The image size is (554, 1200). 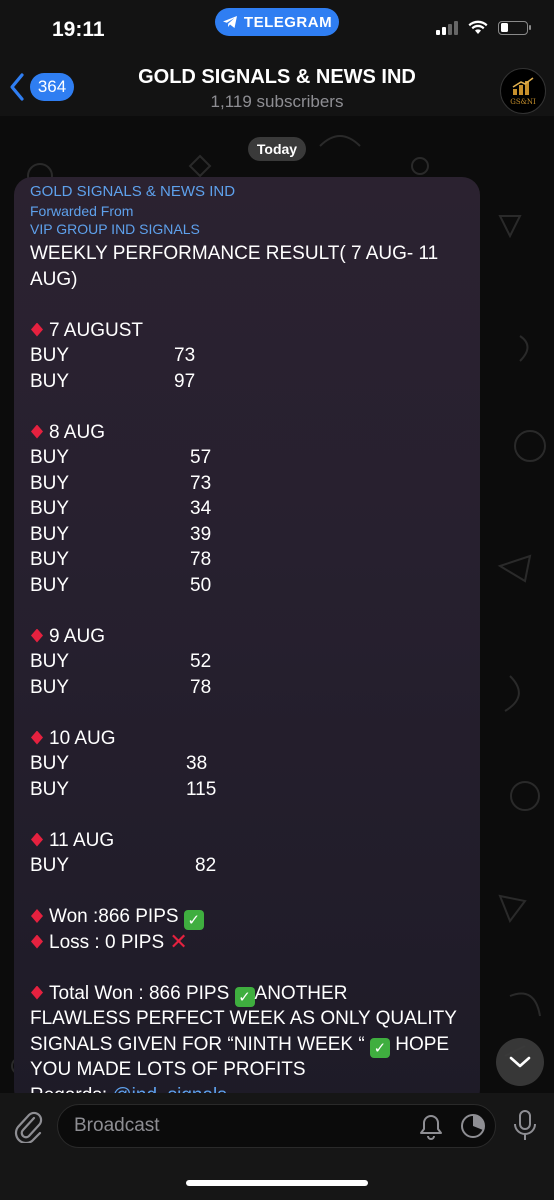 What do you see at coordinates (245, 331) in the screenshot?
I see `day-header: 7 AUGUST` at bounding box center [245, 331].